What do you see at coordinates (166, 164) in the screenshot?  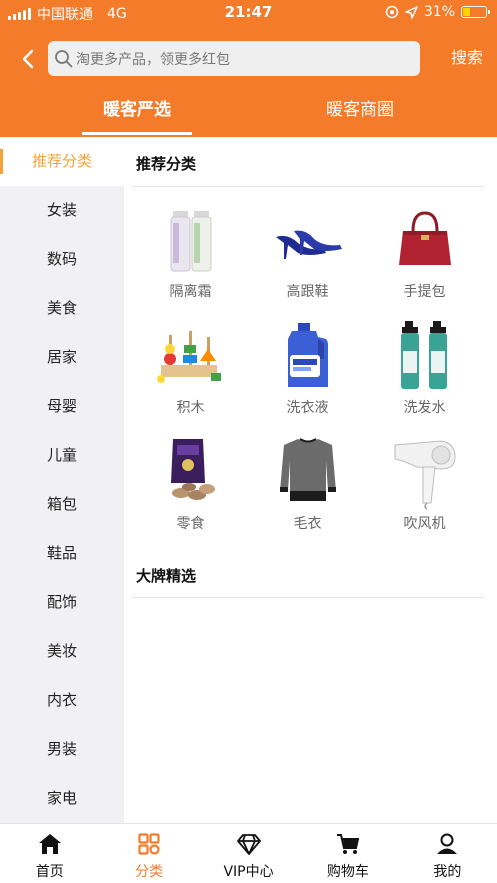 I see `section-title-recommended: 推荐分类` at bounding box center [166, 164].